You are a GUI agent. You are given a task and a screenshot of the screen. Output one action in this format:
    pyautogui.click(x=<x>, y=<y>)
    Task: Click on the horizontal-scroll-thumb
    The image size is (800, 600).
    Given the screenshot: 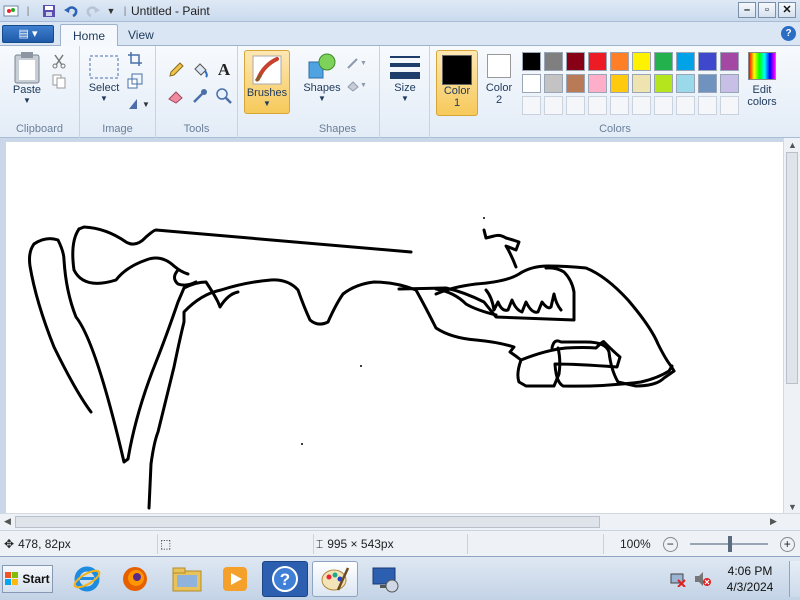 What is the action you would take?
    pyautogui.click(x=307, y=522)
    